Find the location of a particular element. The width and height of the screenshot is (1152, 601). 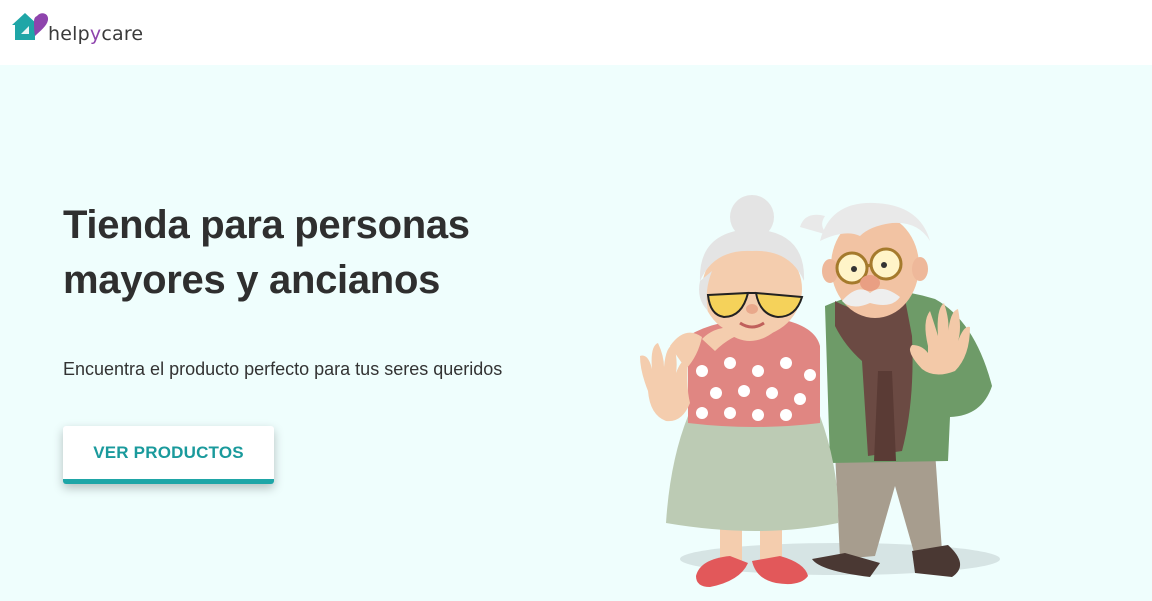

site-header: helpycare is located at coordinates (576, 32).